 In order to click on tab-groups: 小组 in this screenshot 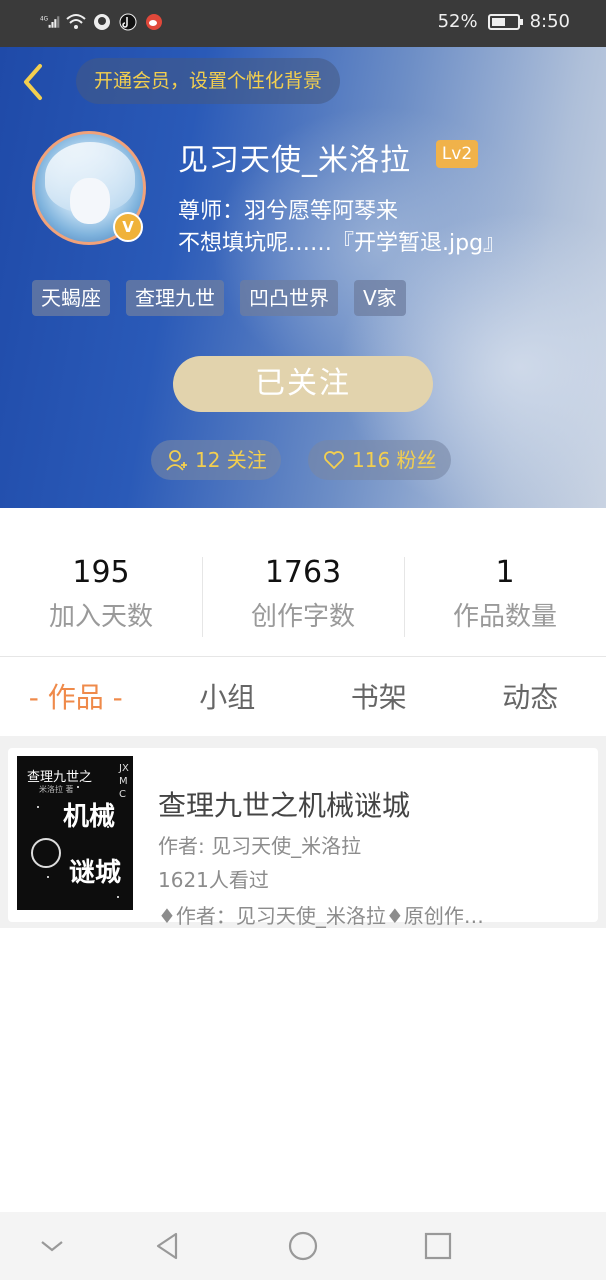, I will do `click(228, 698)`.